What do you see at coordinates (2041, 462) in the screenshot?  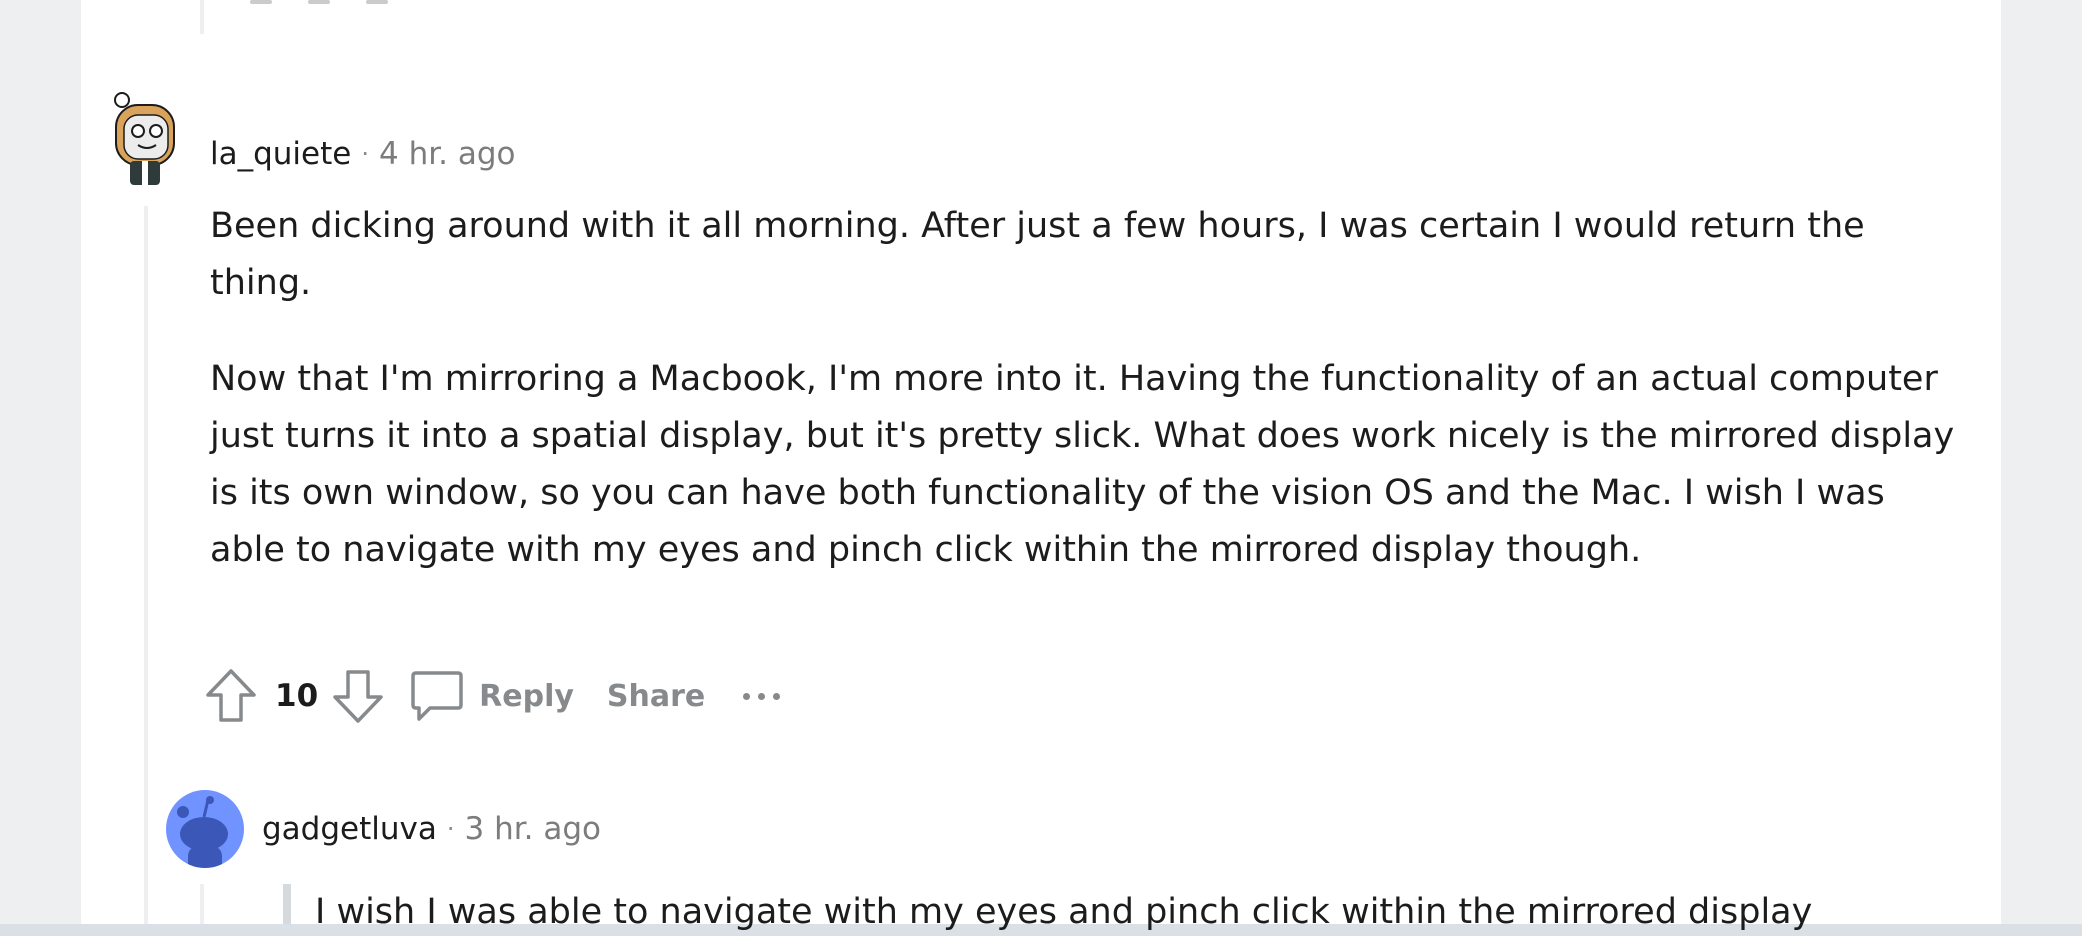 I see `right-gutter` at bounding box center [2041, 462].